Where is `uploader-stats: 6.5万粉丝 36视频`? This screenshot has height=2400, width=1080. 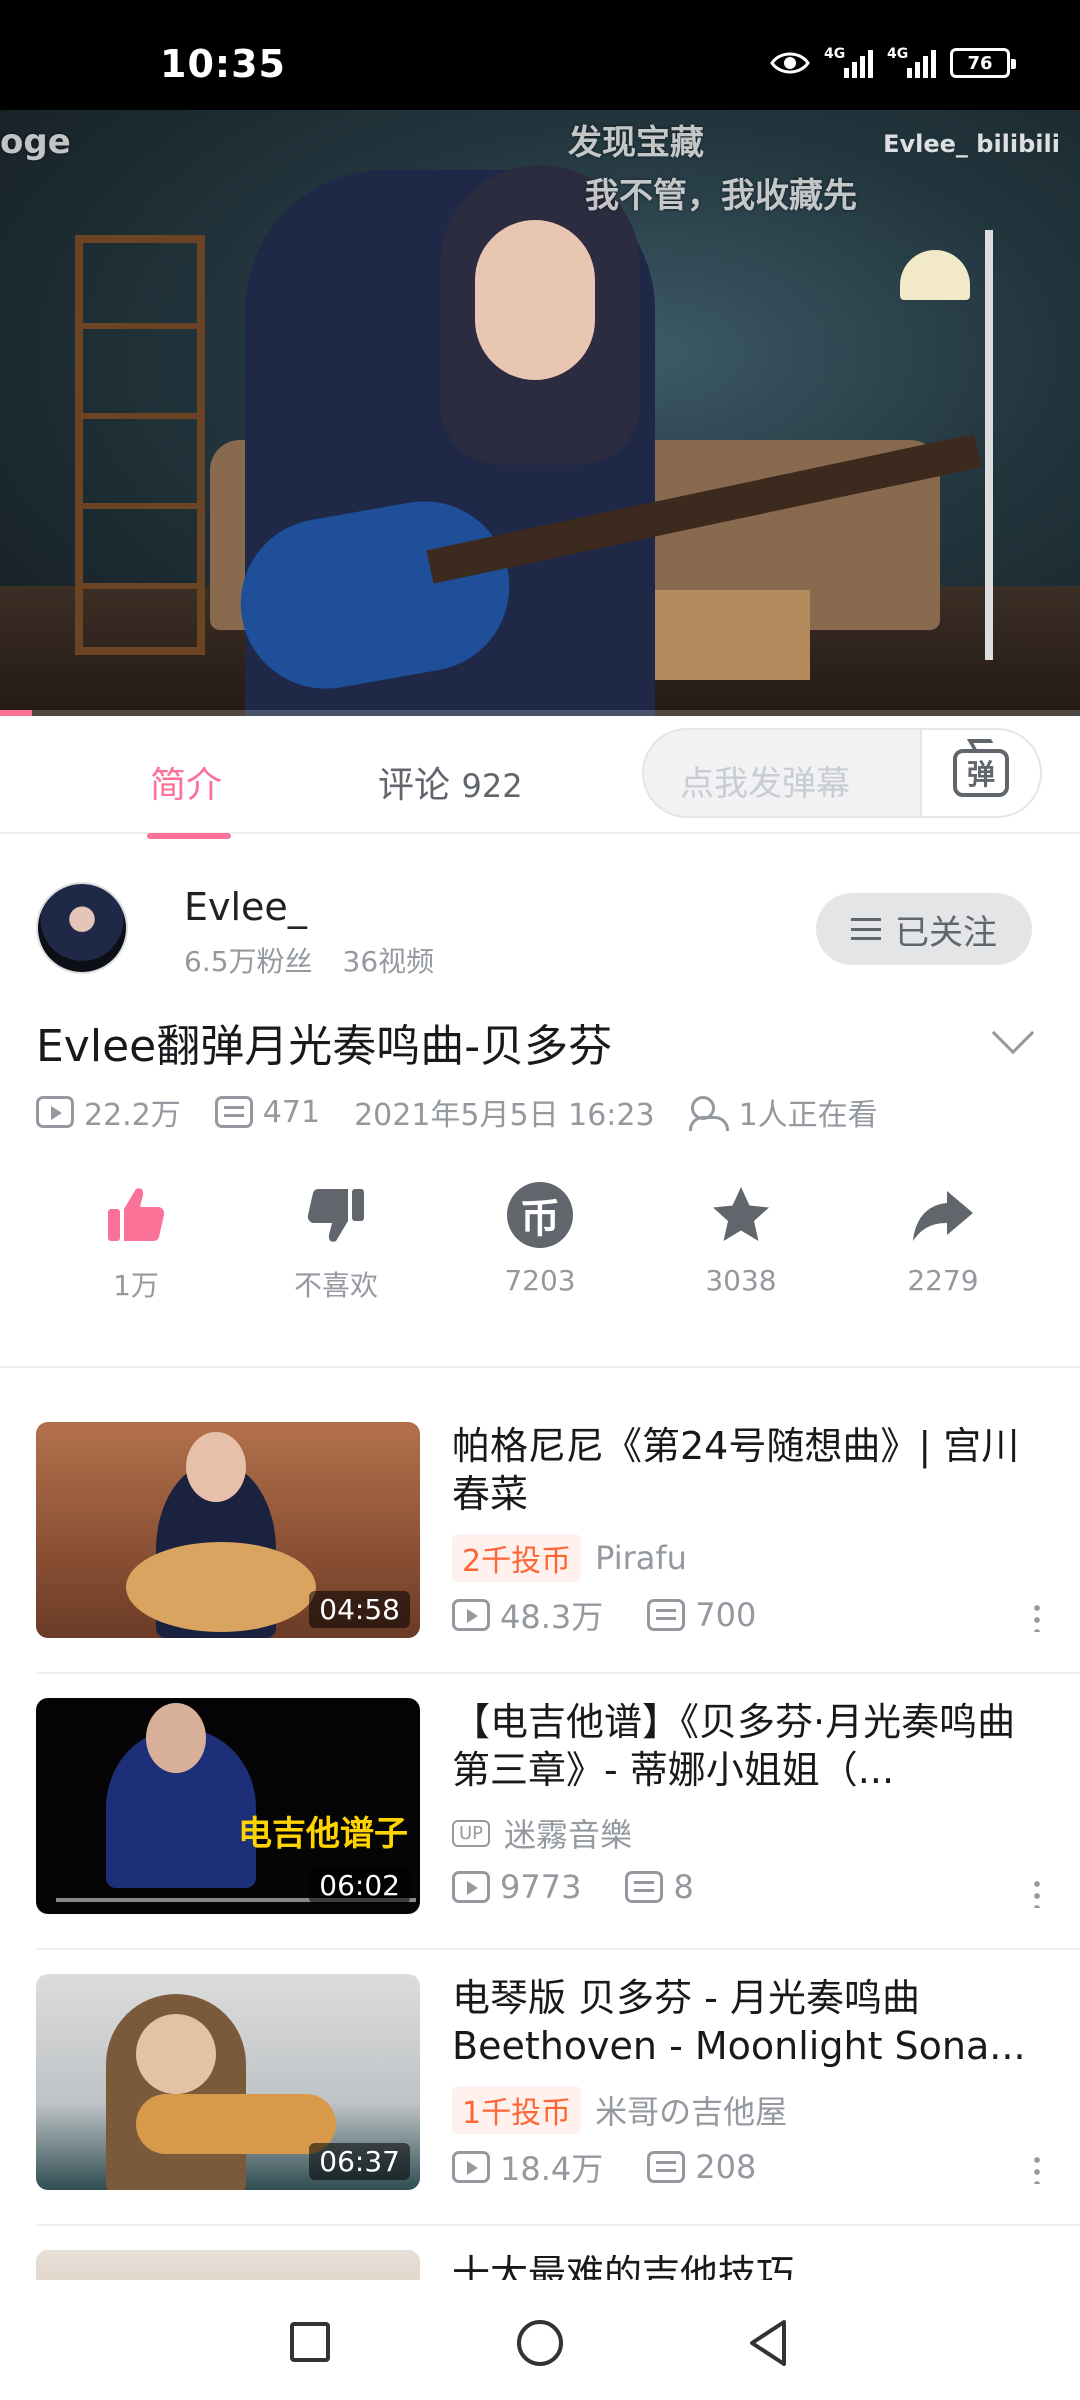
uploader-stats: 6.5万粉丝 36视频 is located at coordinates (309, 960).